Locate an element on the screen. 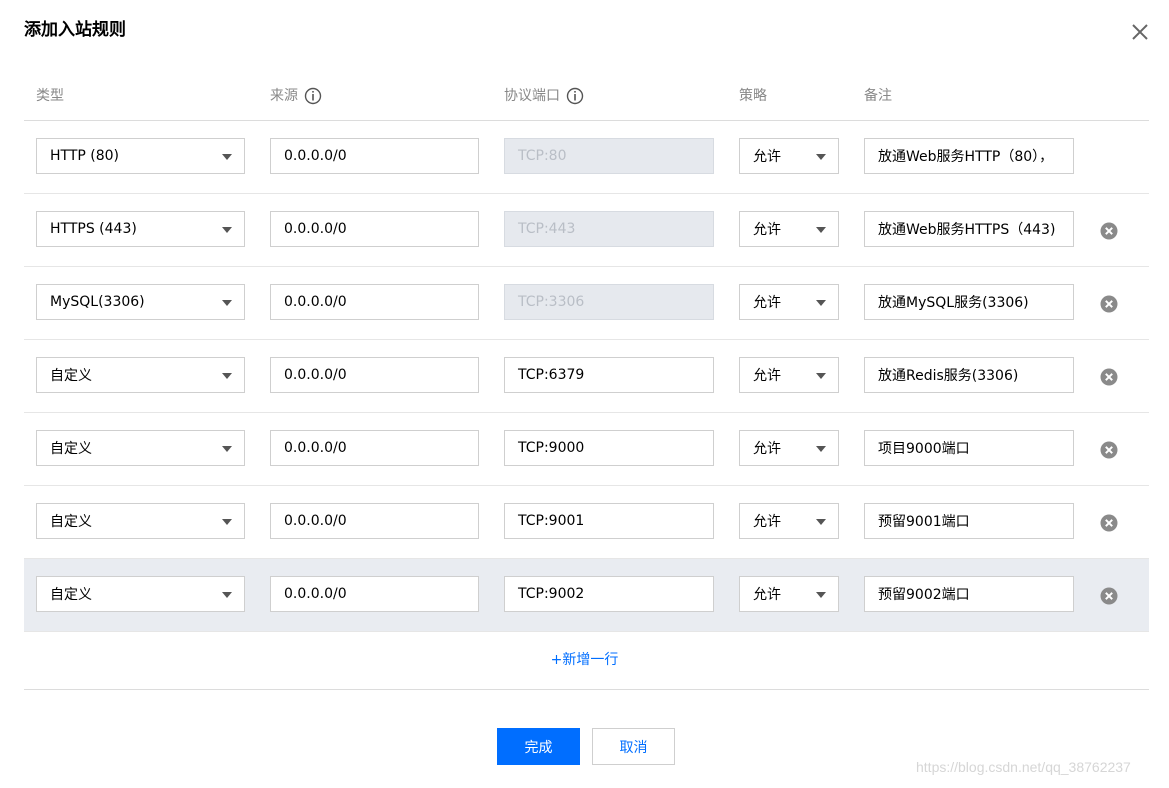  type-select-value: HTTP (80) is located at coordinates (85, 156).